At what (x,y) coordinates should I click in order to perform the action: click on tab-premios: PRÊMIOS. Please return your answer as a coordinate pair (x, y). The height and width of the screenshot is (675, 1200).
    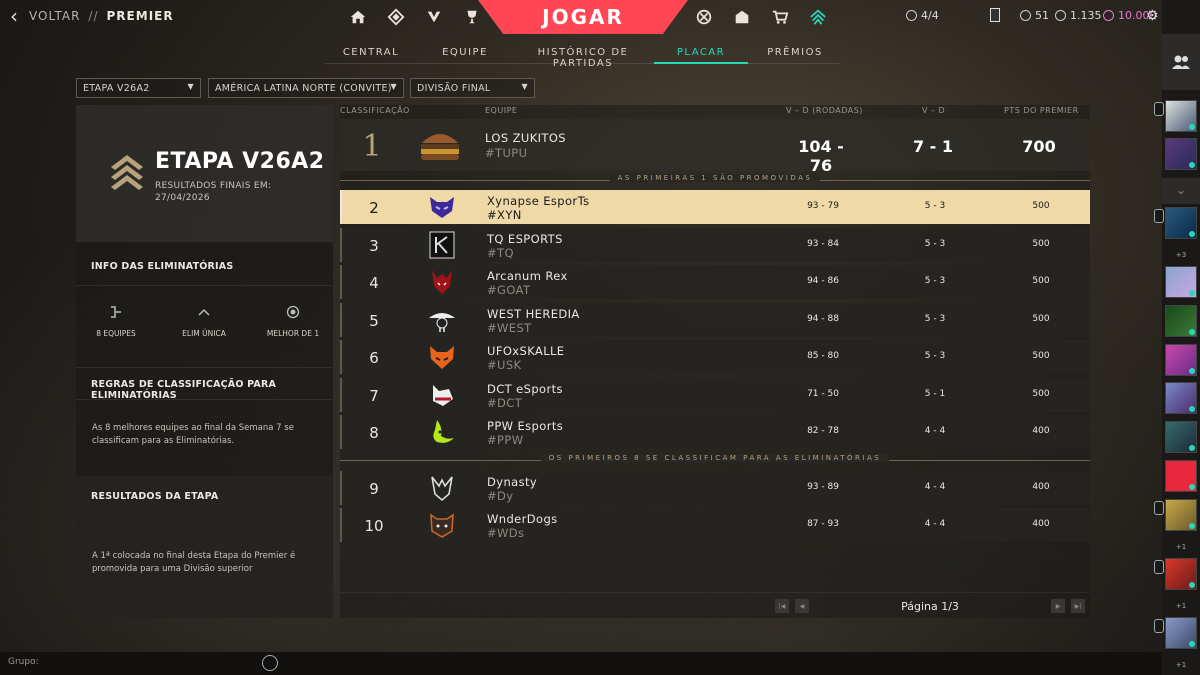
    Looking at the image, I should click on (795, 52).